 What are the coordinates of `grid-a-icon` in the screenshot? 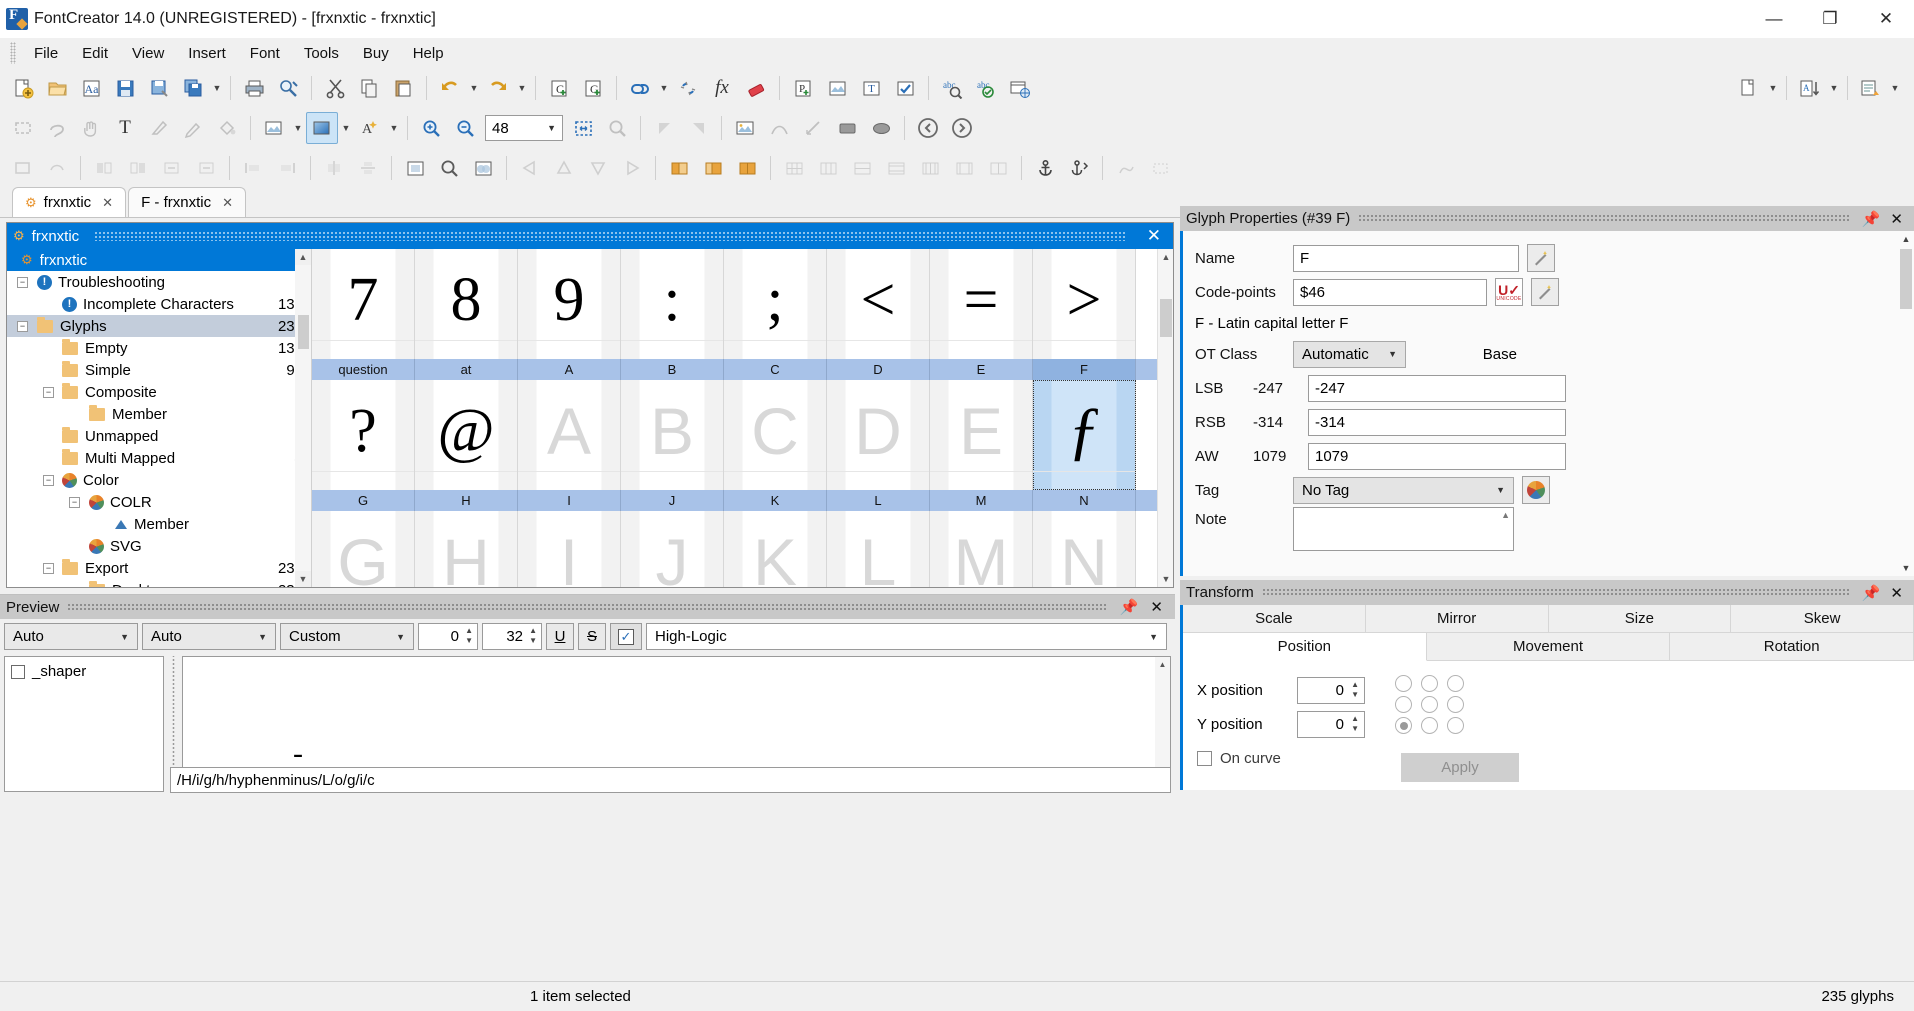 It's located at (794, 168).